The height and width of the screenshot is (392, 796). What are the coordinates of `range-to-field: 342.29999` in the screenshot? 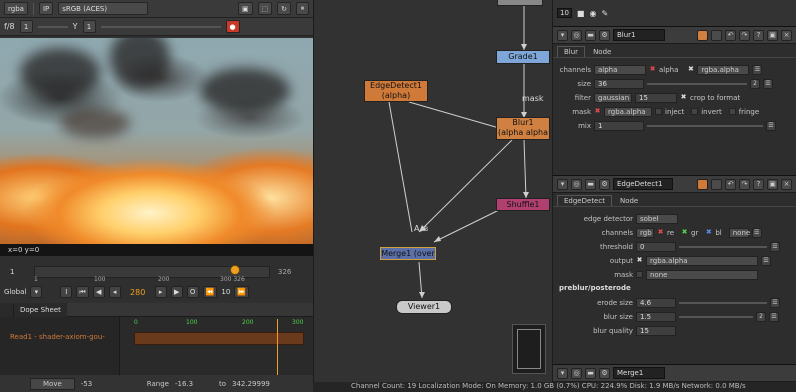 It's located at (251, 384).